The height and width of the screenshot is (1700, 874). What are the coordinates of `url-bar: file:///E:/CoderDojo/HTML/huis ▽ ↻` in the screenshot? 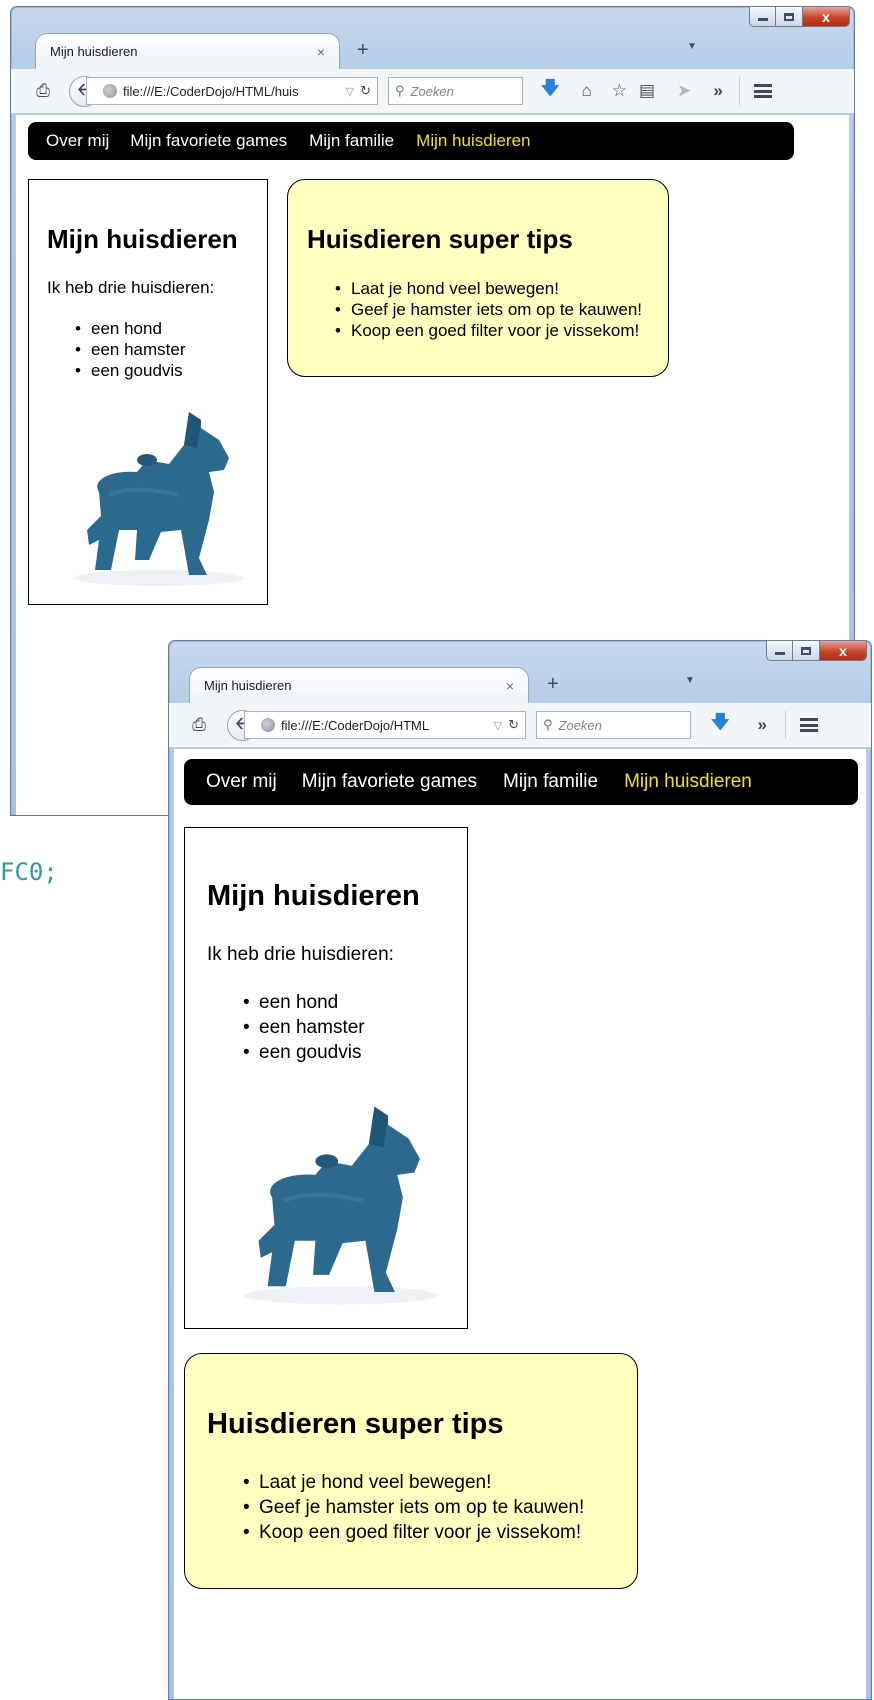 It's located at (232, 91).